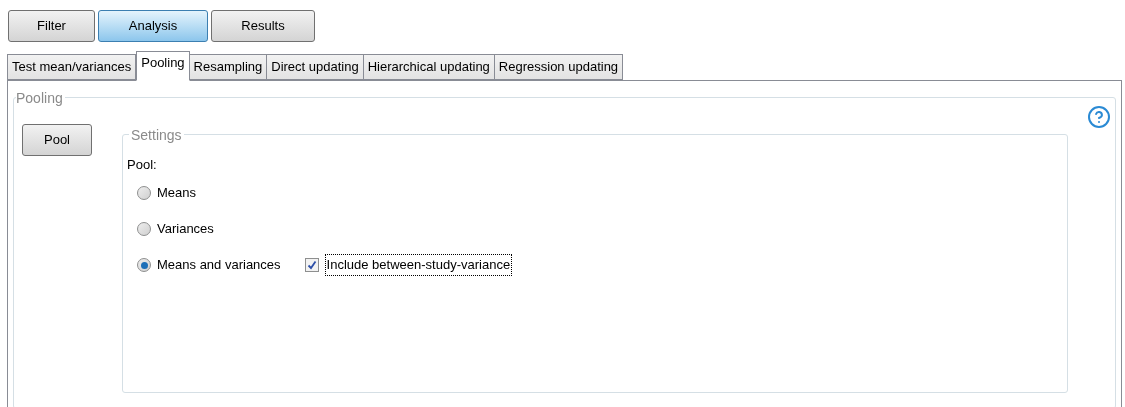 The height and width of the screenshot is (407, 1125). Describe the element at coordinates (72, 67) in the screenshot. I see `tab: Test mean/variances` at that location.